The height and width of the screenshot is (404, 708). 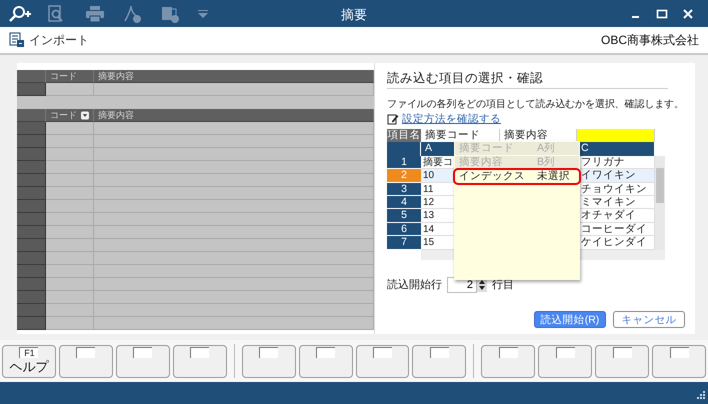 What do you see at coordinates (616, 149) in the screenshot?
I see `column-letter: C` at bounding box center [616, 149].